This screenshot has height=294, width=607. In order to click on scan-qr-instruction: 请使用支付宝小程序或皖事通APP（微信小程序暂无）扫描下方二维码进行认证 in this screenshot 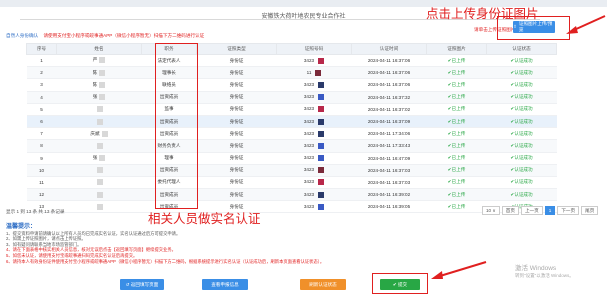, I will do `click(124, 35)`.